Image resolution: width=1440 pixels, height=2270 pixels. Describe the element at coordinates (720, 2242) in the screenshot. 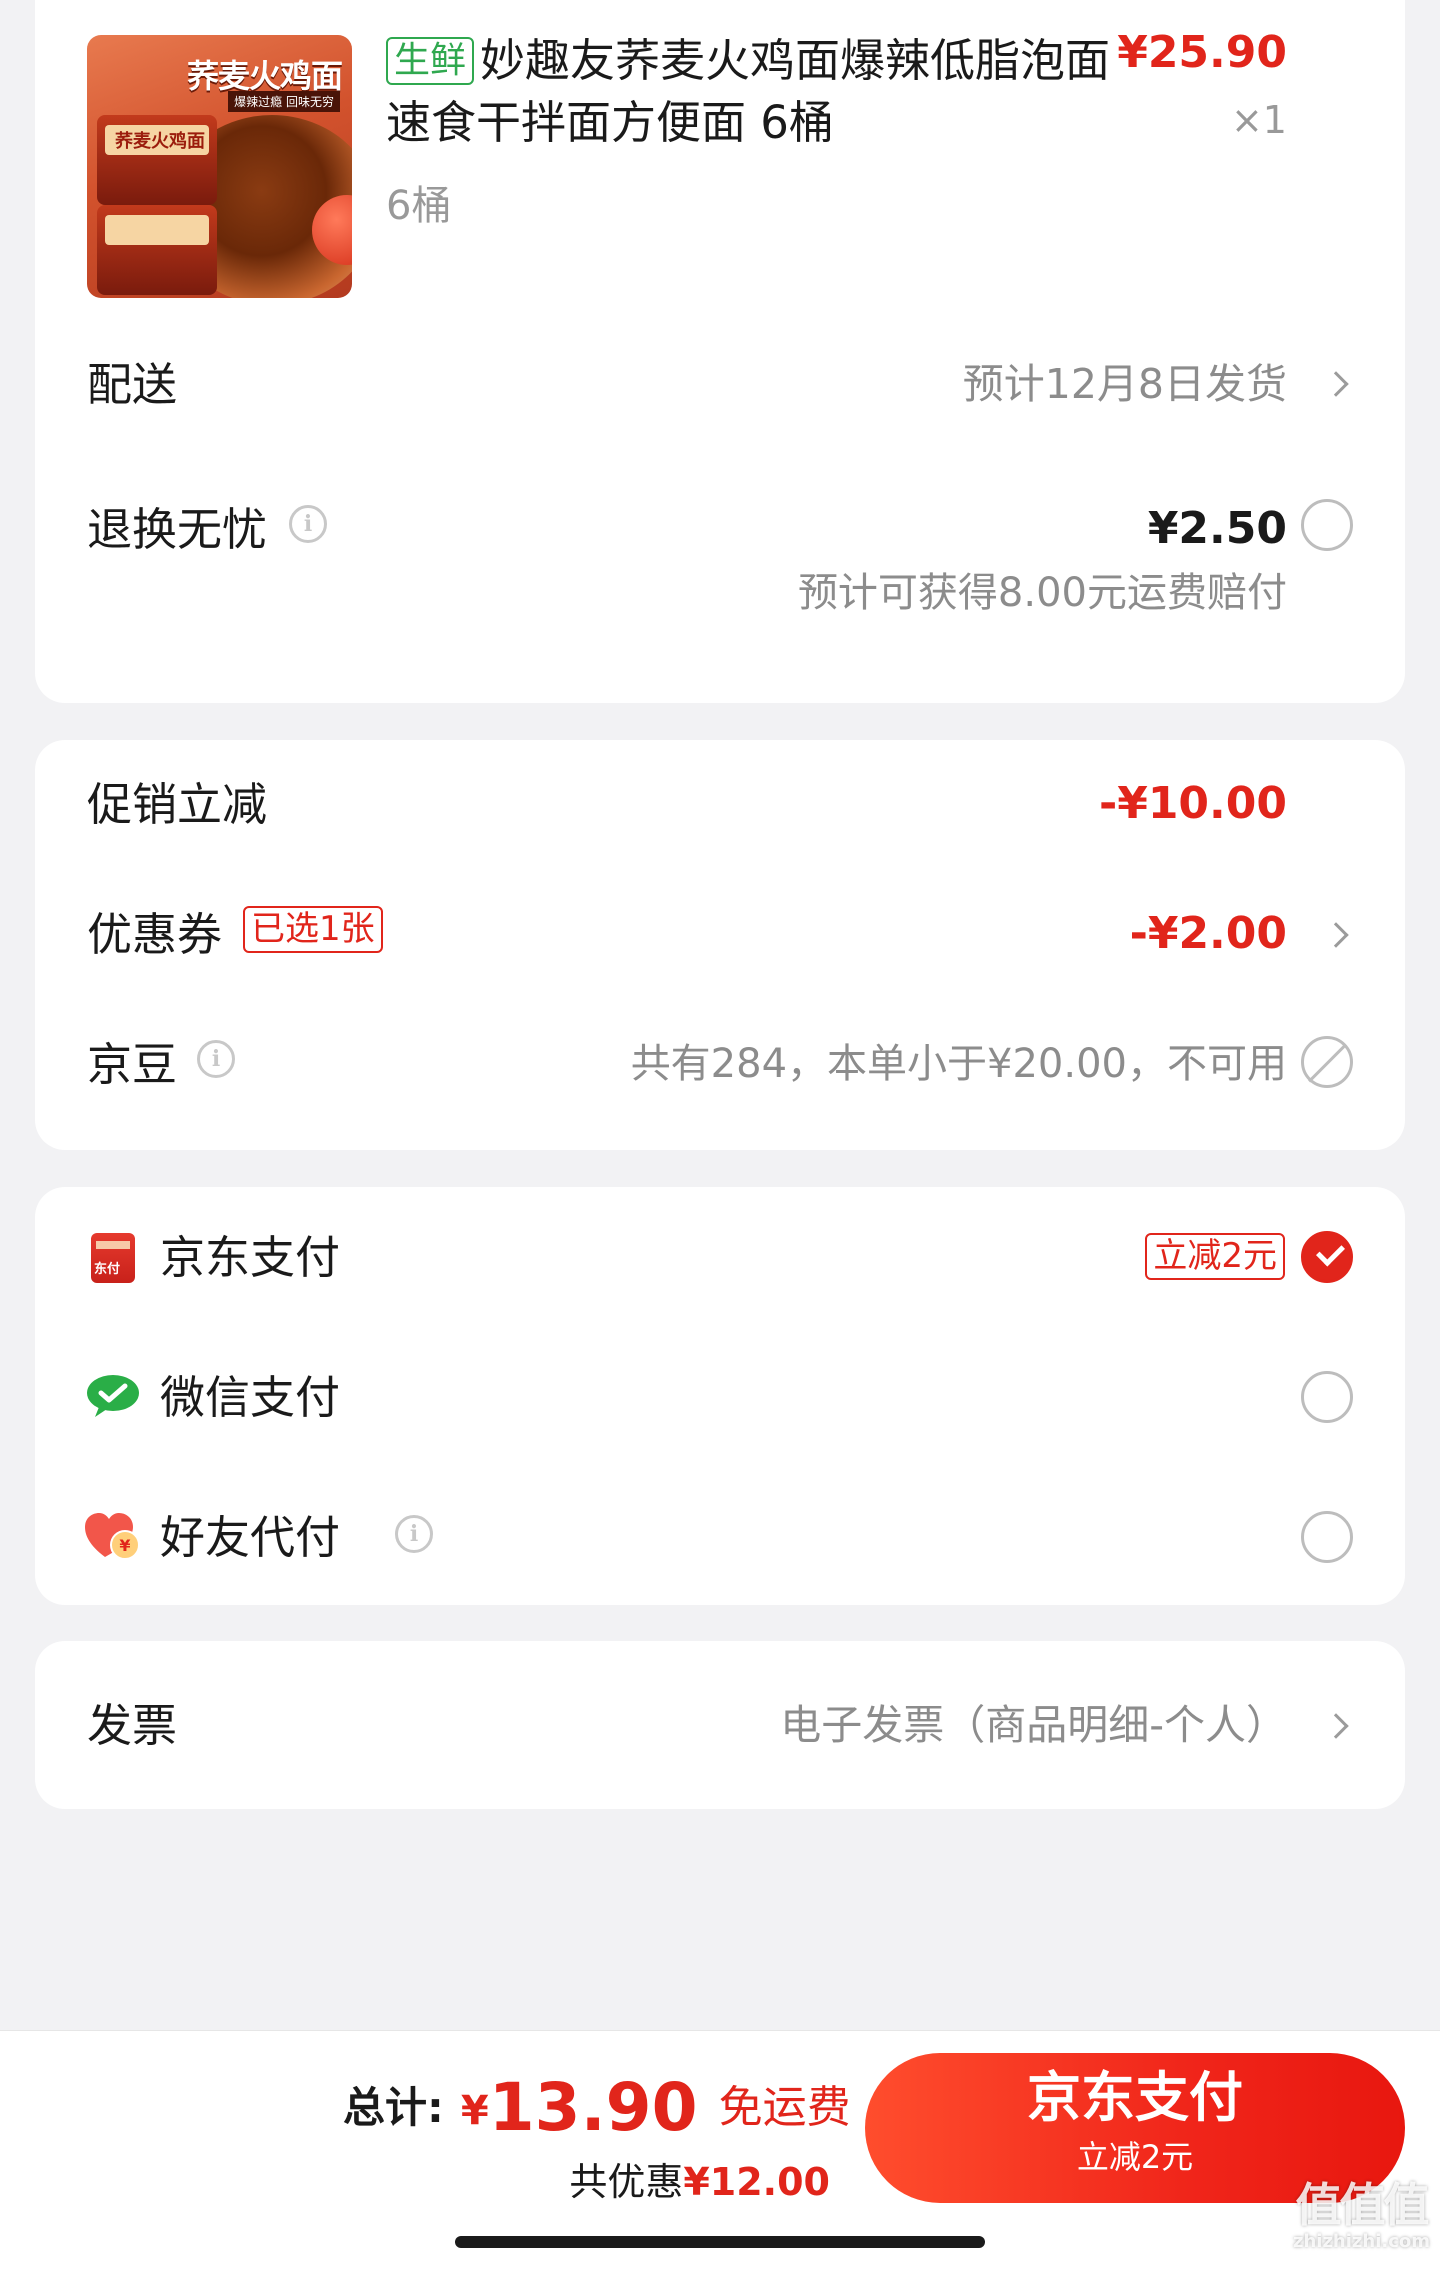

I see `home-indicator` at that location.